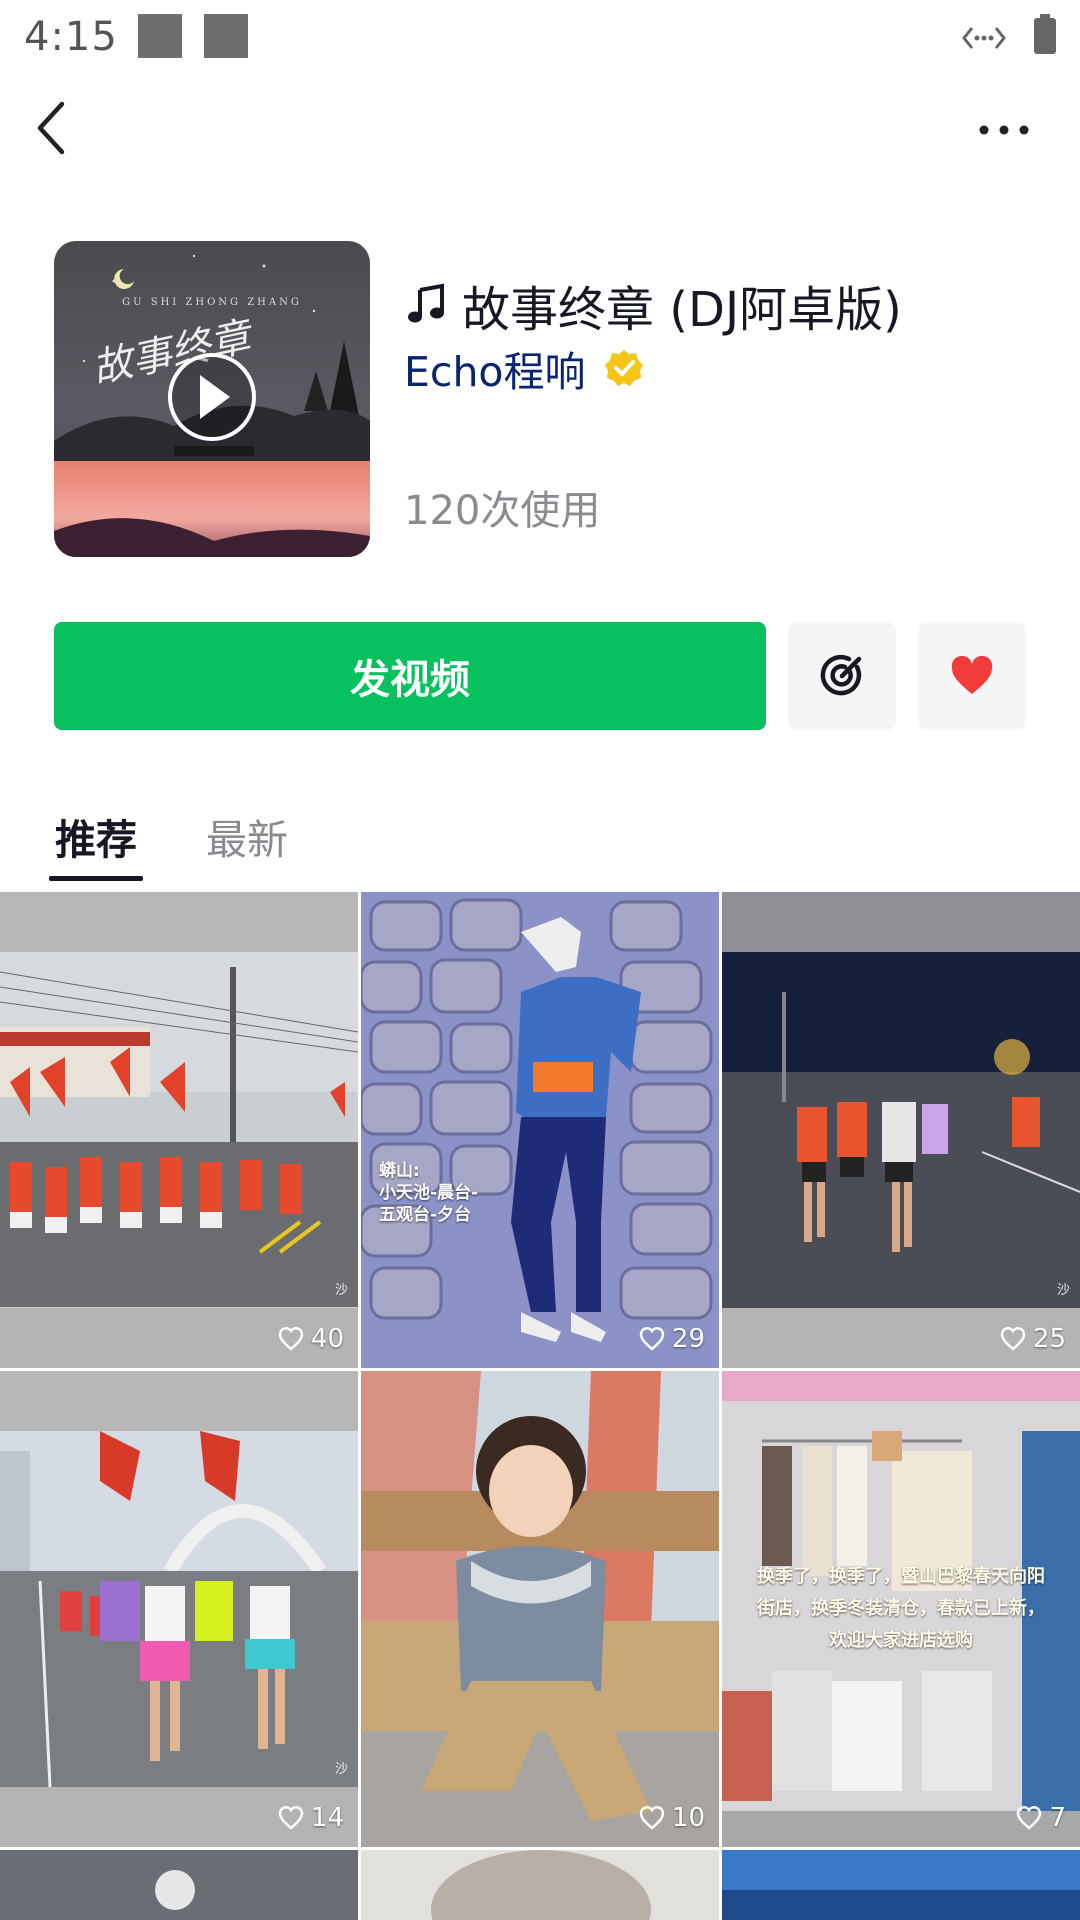  What do you see at coordinates (495, 368) in the screenshot?
I see `artist-name: Echo程响` at bounding box center [495, 368].